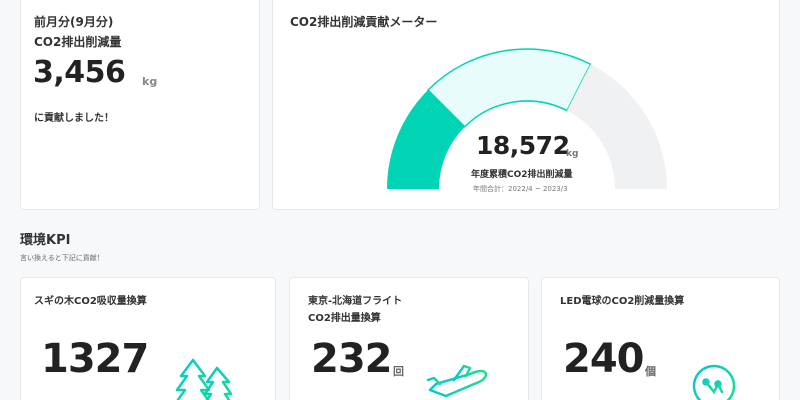  Describe the element at coordinates (204, 379) in the screenshot. I see `tree-icon` at that location.